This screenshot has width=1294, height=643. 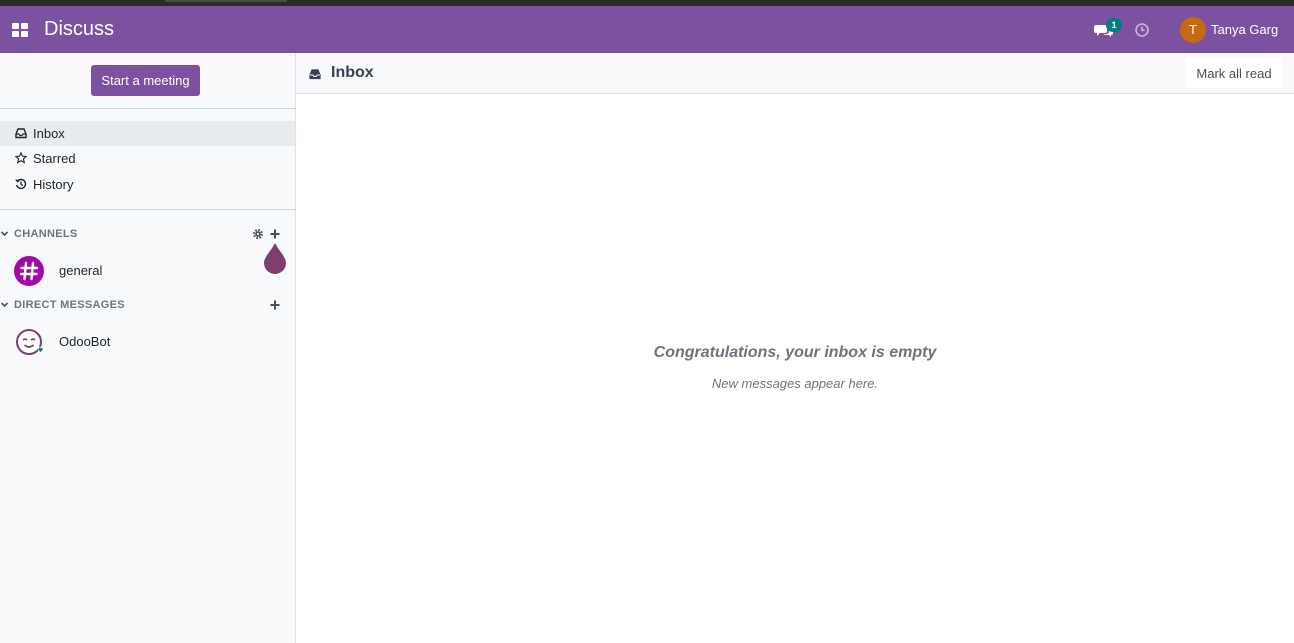 What do you see at coordinates (275, 234) in the screenshot?
I see `add-channel-icon` at bounding box center [275, 234].